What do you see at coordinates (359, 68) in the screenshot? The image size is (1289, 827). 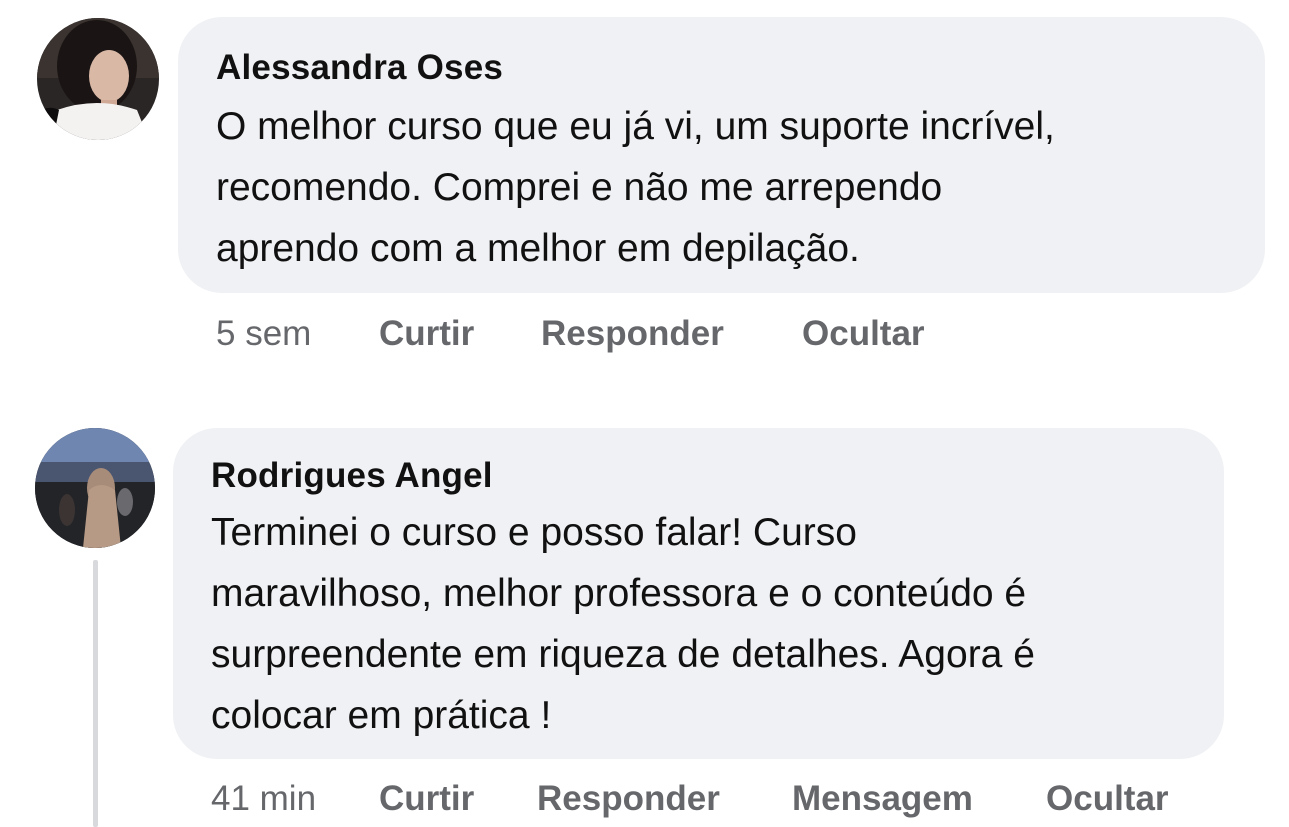 I see `comment-author: Alessandra Oses` at bounding box center [359, 68].